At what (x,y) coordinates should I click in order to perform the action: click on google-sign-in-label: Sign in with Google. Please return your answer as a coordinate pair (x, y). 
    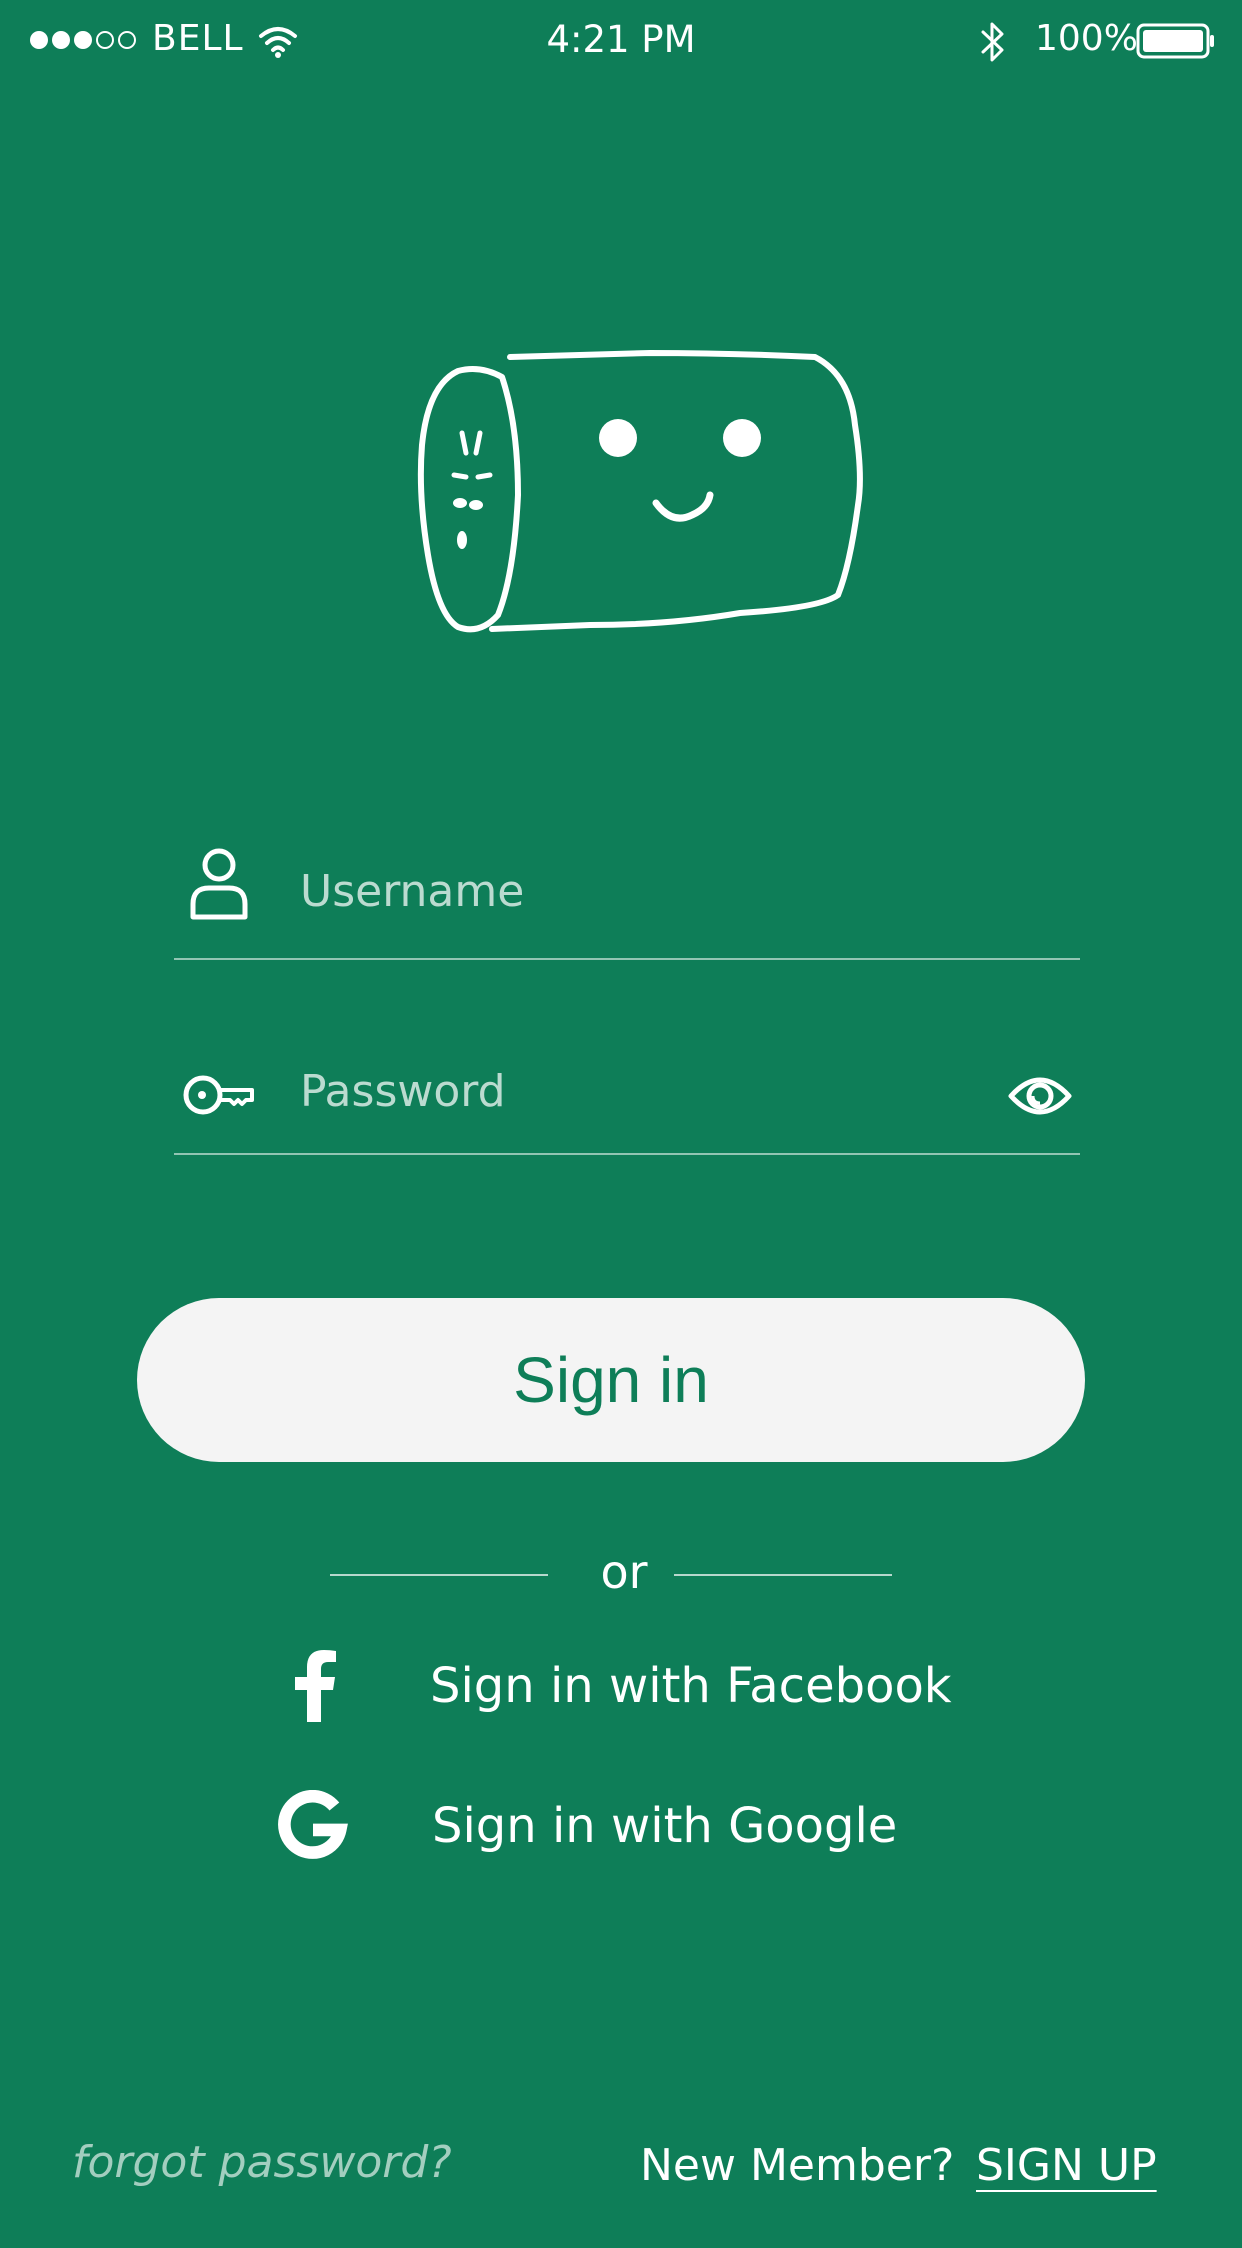
    Looking at the image, I should click on (665, 1826).